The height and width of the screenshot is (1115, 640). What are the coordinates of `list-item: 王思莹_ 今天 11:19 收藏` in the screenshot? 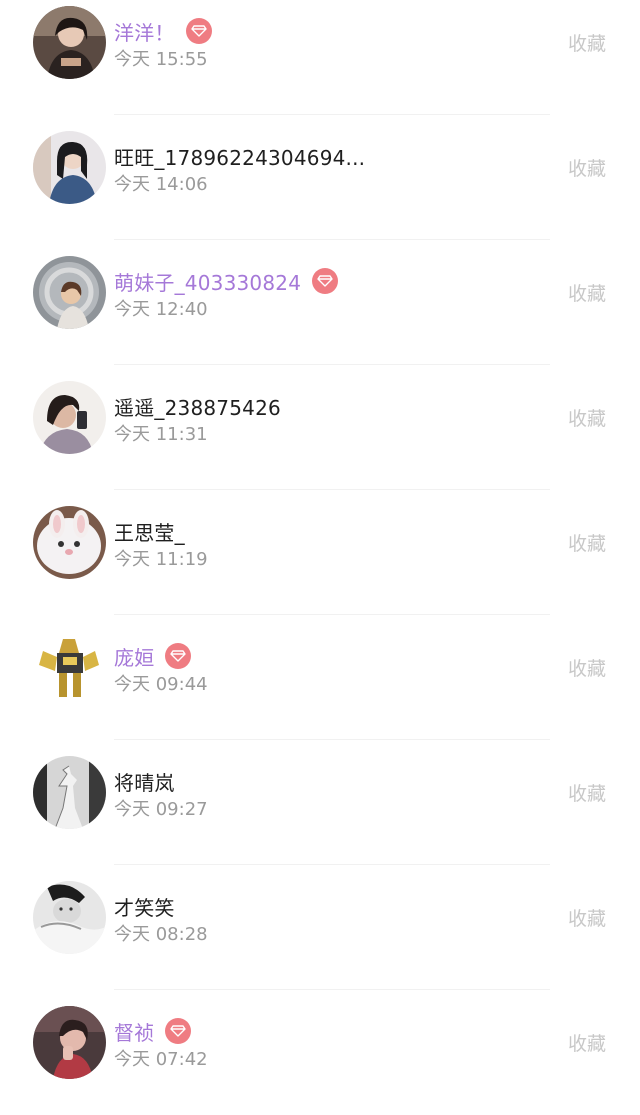 It's located at (320, 552).